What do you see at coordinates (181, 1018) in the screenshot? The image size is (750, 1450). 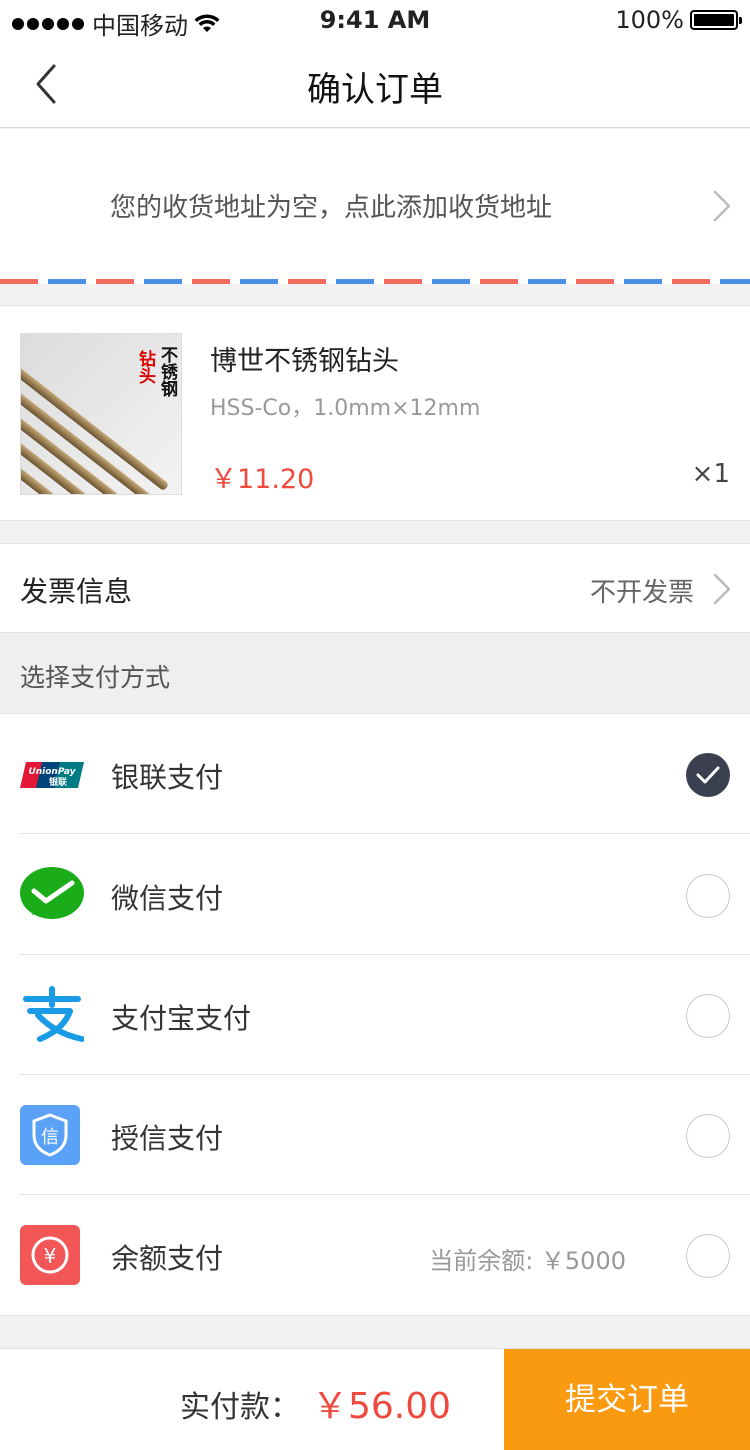 I see `payment-label: 支付宝支付` at bounding box center [181, 1018].